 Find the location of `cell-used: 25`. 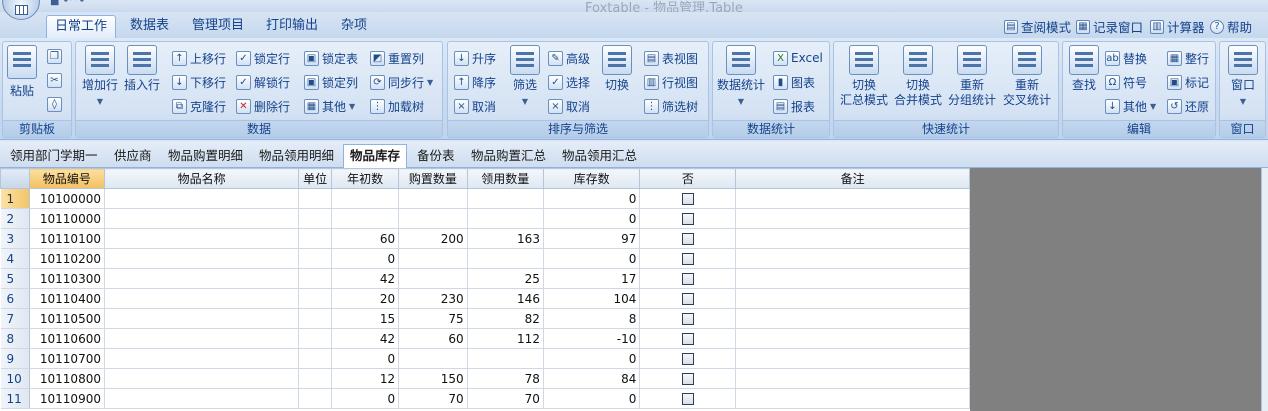

cell-used: 25 is located at coordinates (505, 278).